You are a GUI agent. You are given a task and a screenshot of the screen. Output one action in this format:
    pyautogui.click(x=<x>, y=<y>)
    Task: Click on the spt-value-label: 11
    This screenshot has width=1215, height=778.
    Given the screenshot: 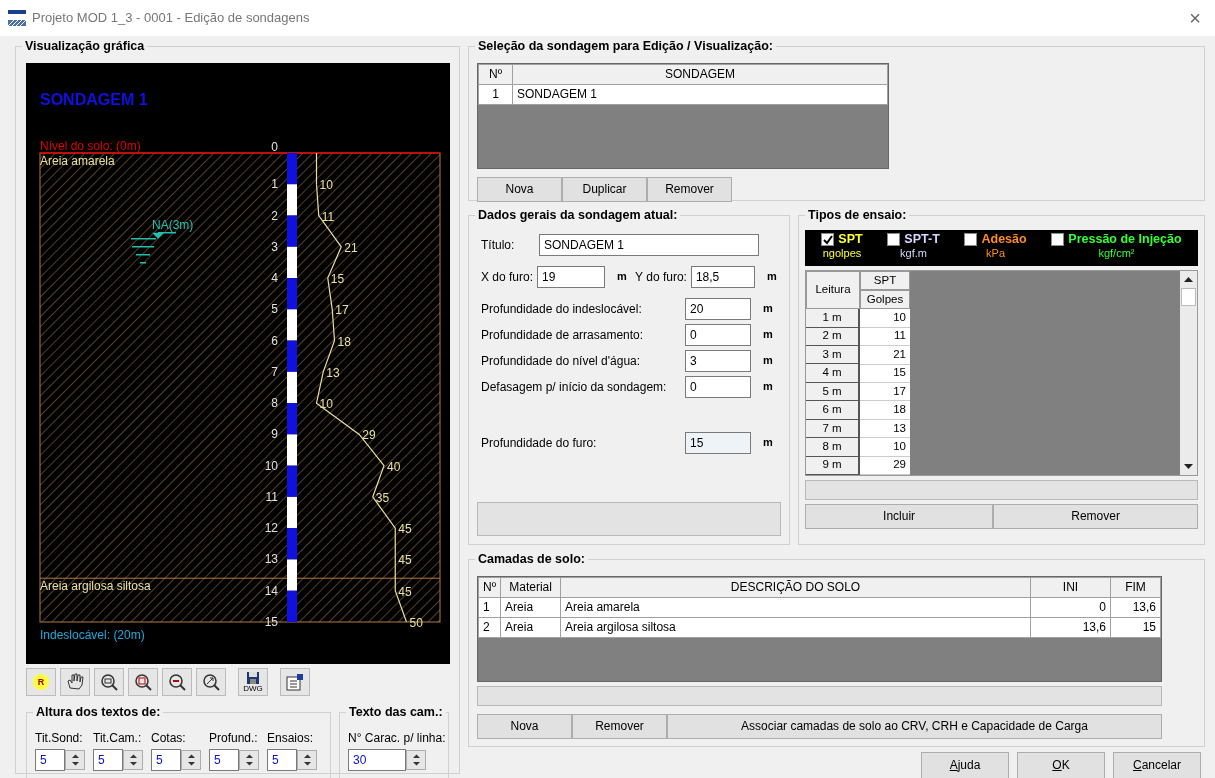 What is the action you would take?
    pyautogui.click(x=328, y=216)
    